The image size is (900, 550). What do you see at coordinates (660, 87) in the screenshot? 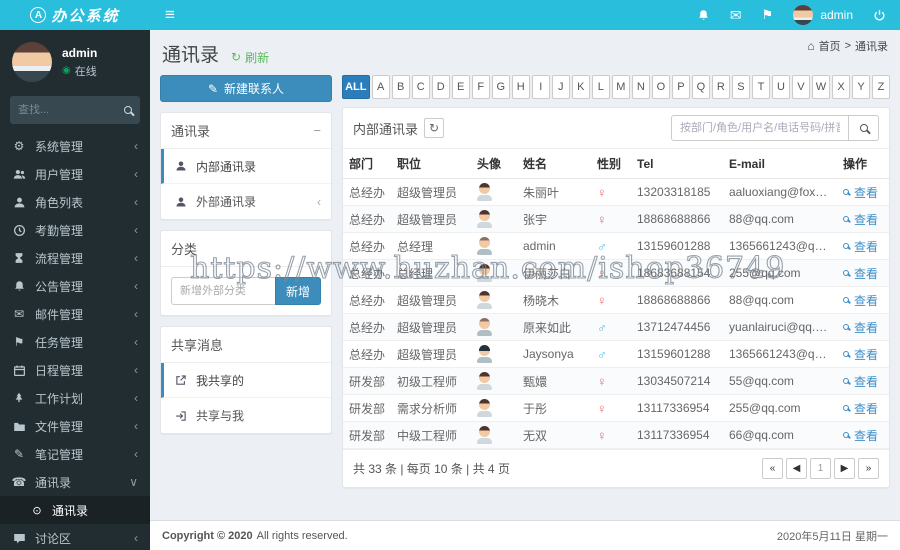
I see `alpha-filter: O` at bounding box center [660, 87].